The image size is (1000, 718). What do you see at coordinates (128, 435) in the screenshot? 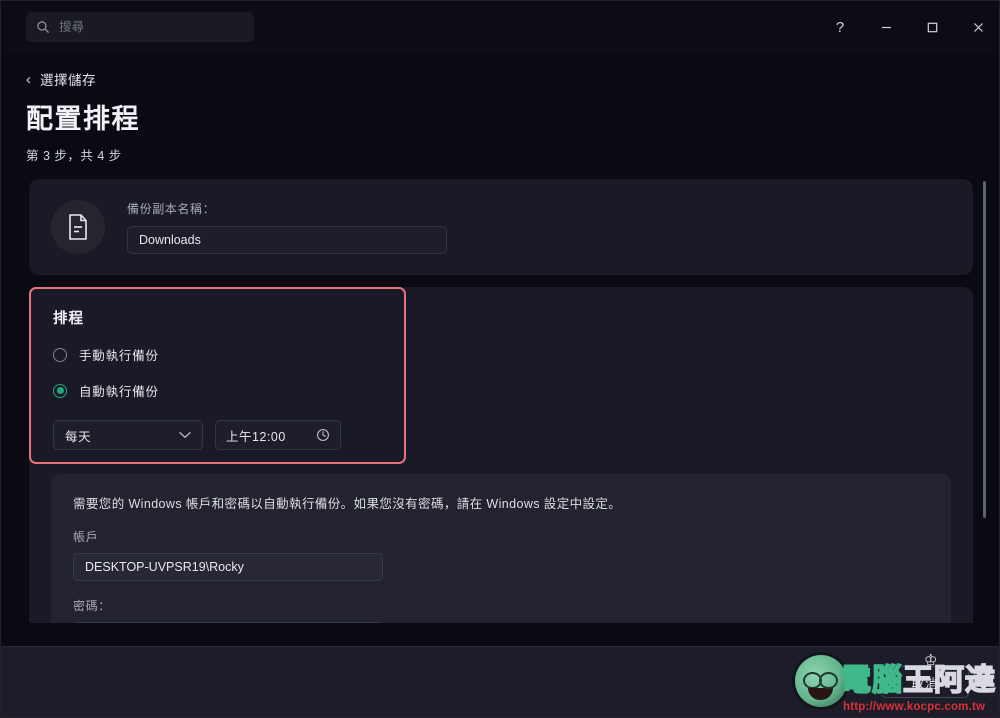
I see `frequency-select: 每天` at bounding box center [128, 435].